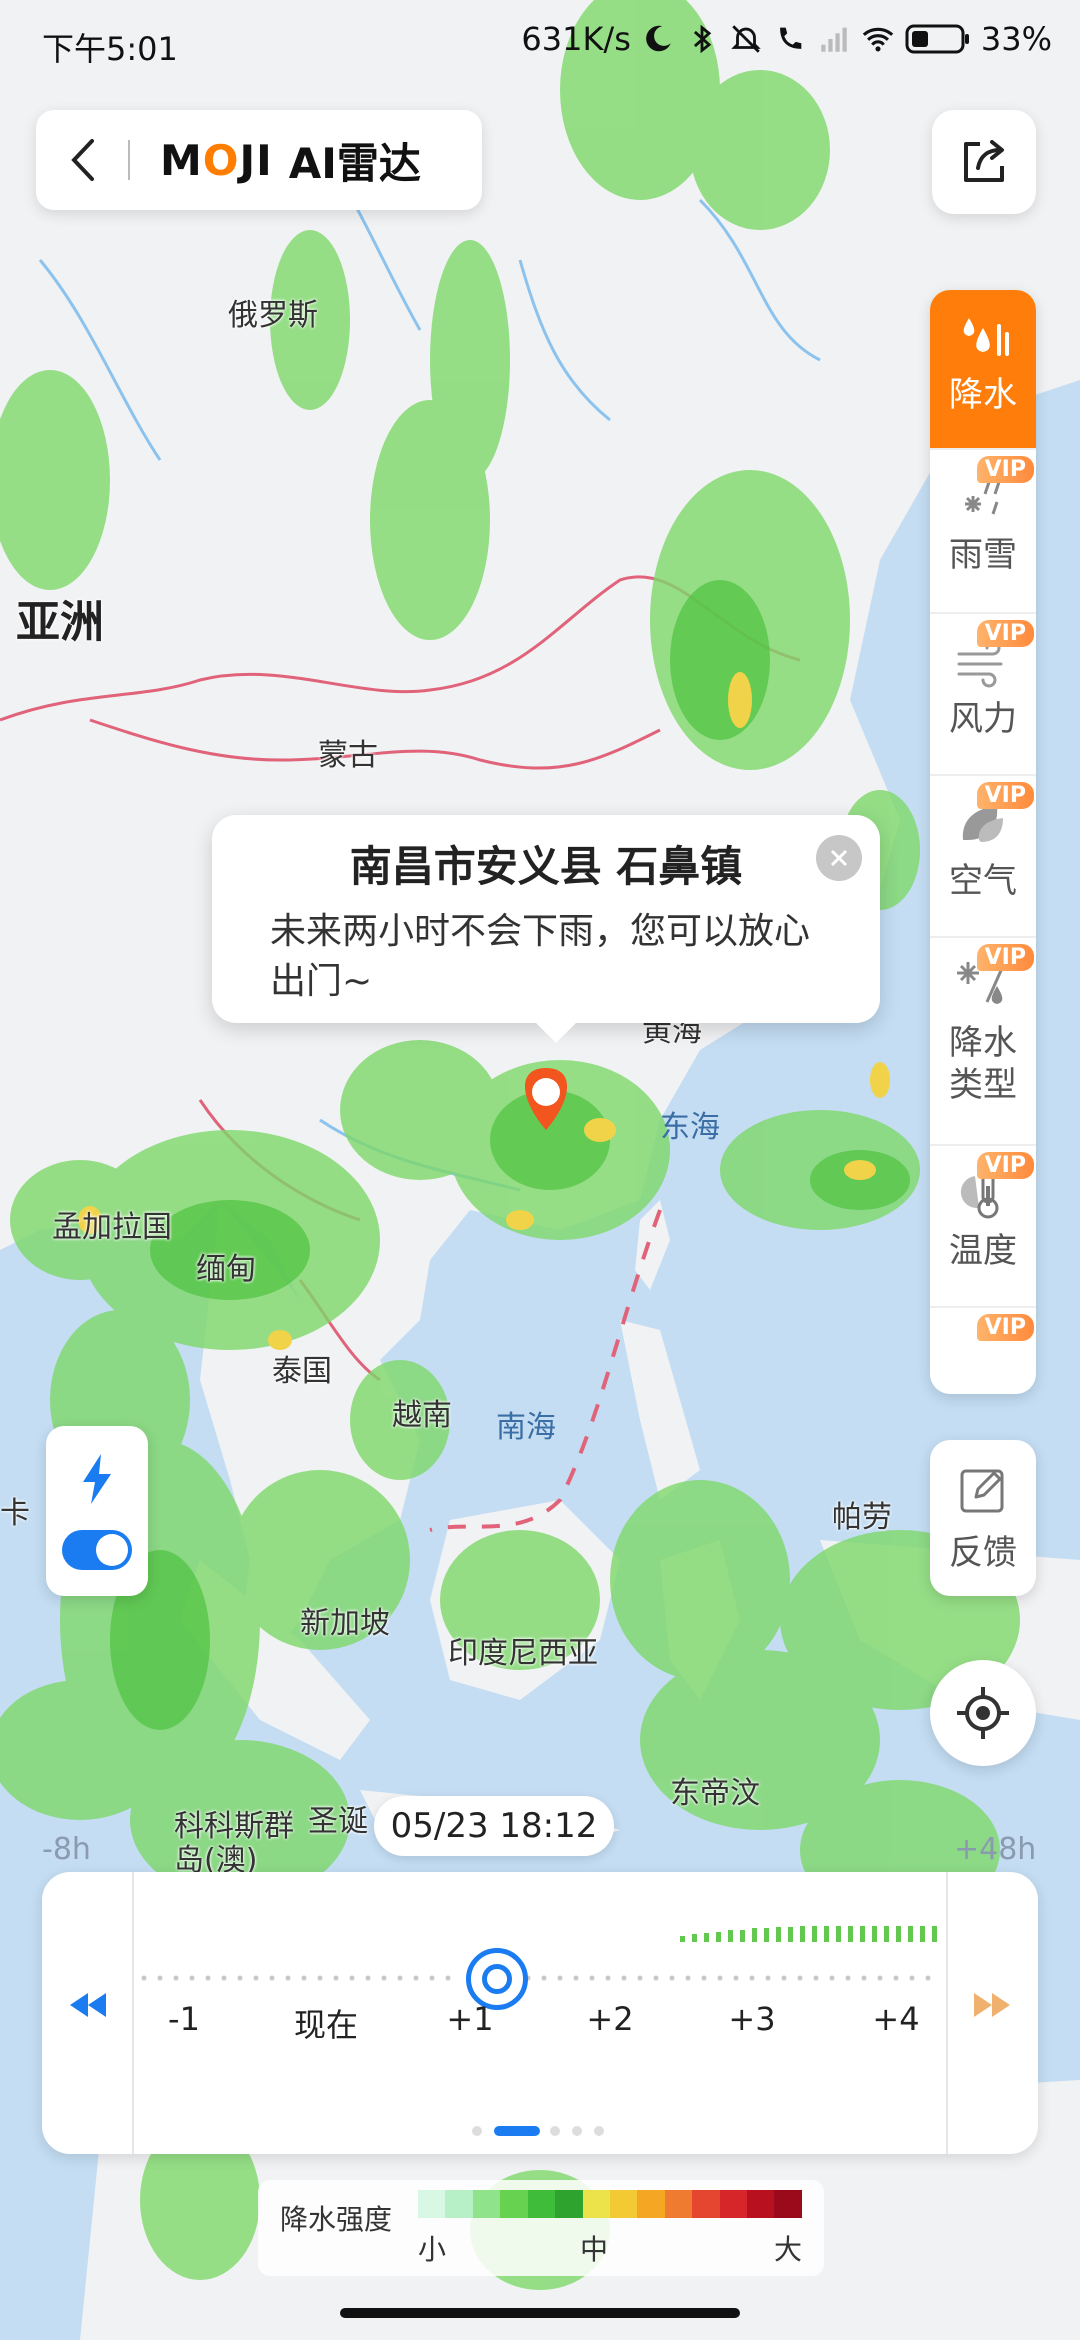  What do you see at coordinates (983, 338) in the screenshot?
I see `precipitation-icon` at bounding box center [983, 338].